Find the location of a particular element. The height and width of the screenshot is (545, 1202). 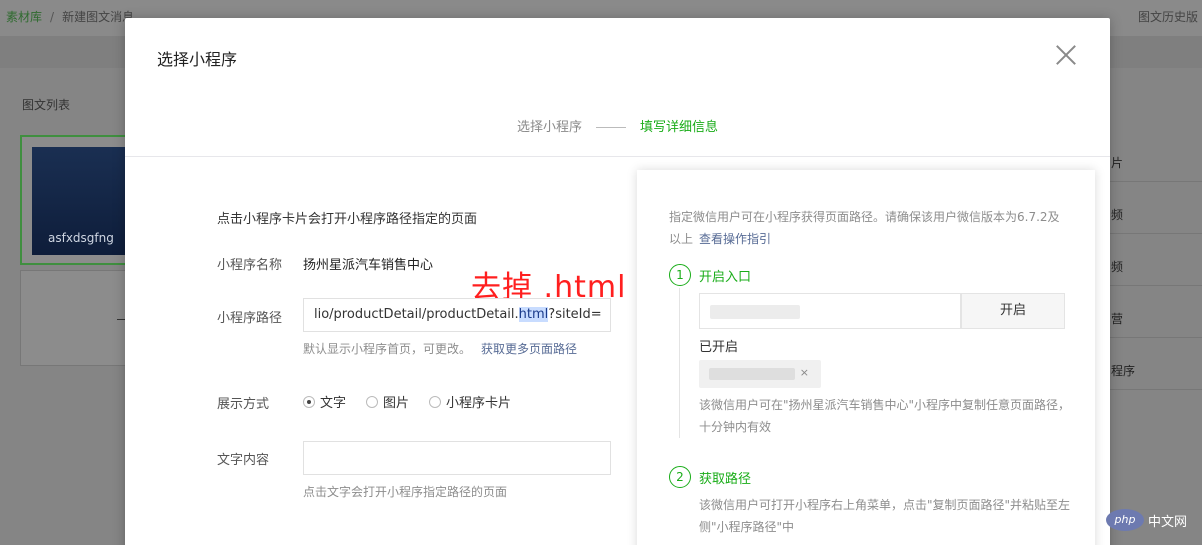

display-label: 展示方式 is located at coordinates (243, 404).